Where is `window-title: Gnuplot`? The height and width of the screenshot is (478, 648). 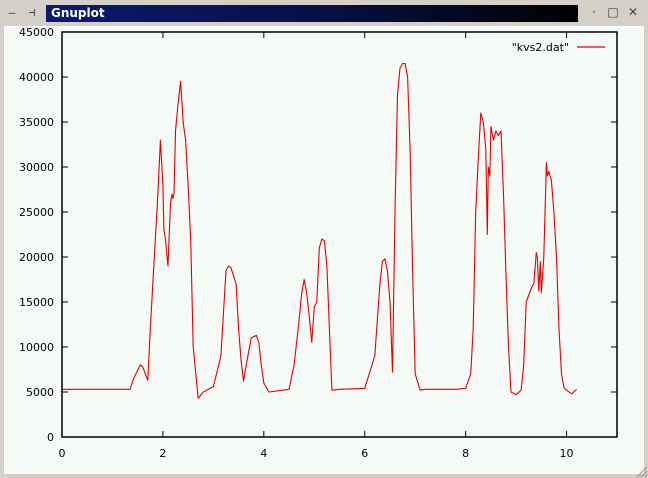 window-title: Gnuplot is located at coordinates (78, 13).